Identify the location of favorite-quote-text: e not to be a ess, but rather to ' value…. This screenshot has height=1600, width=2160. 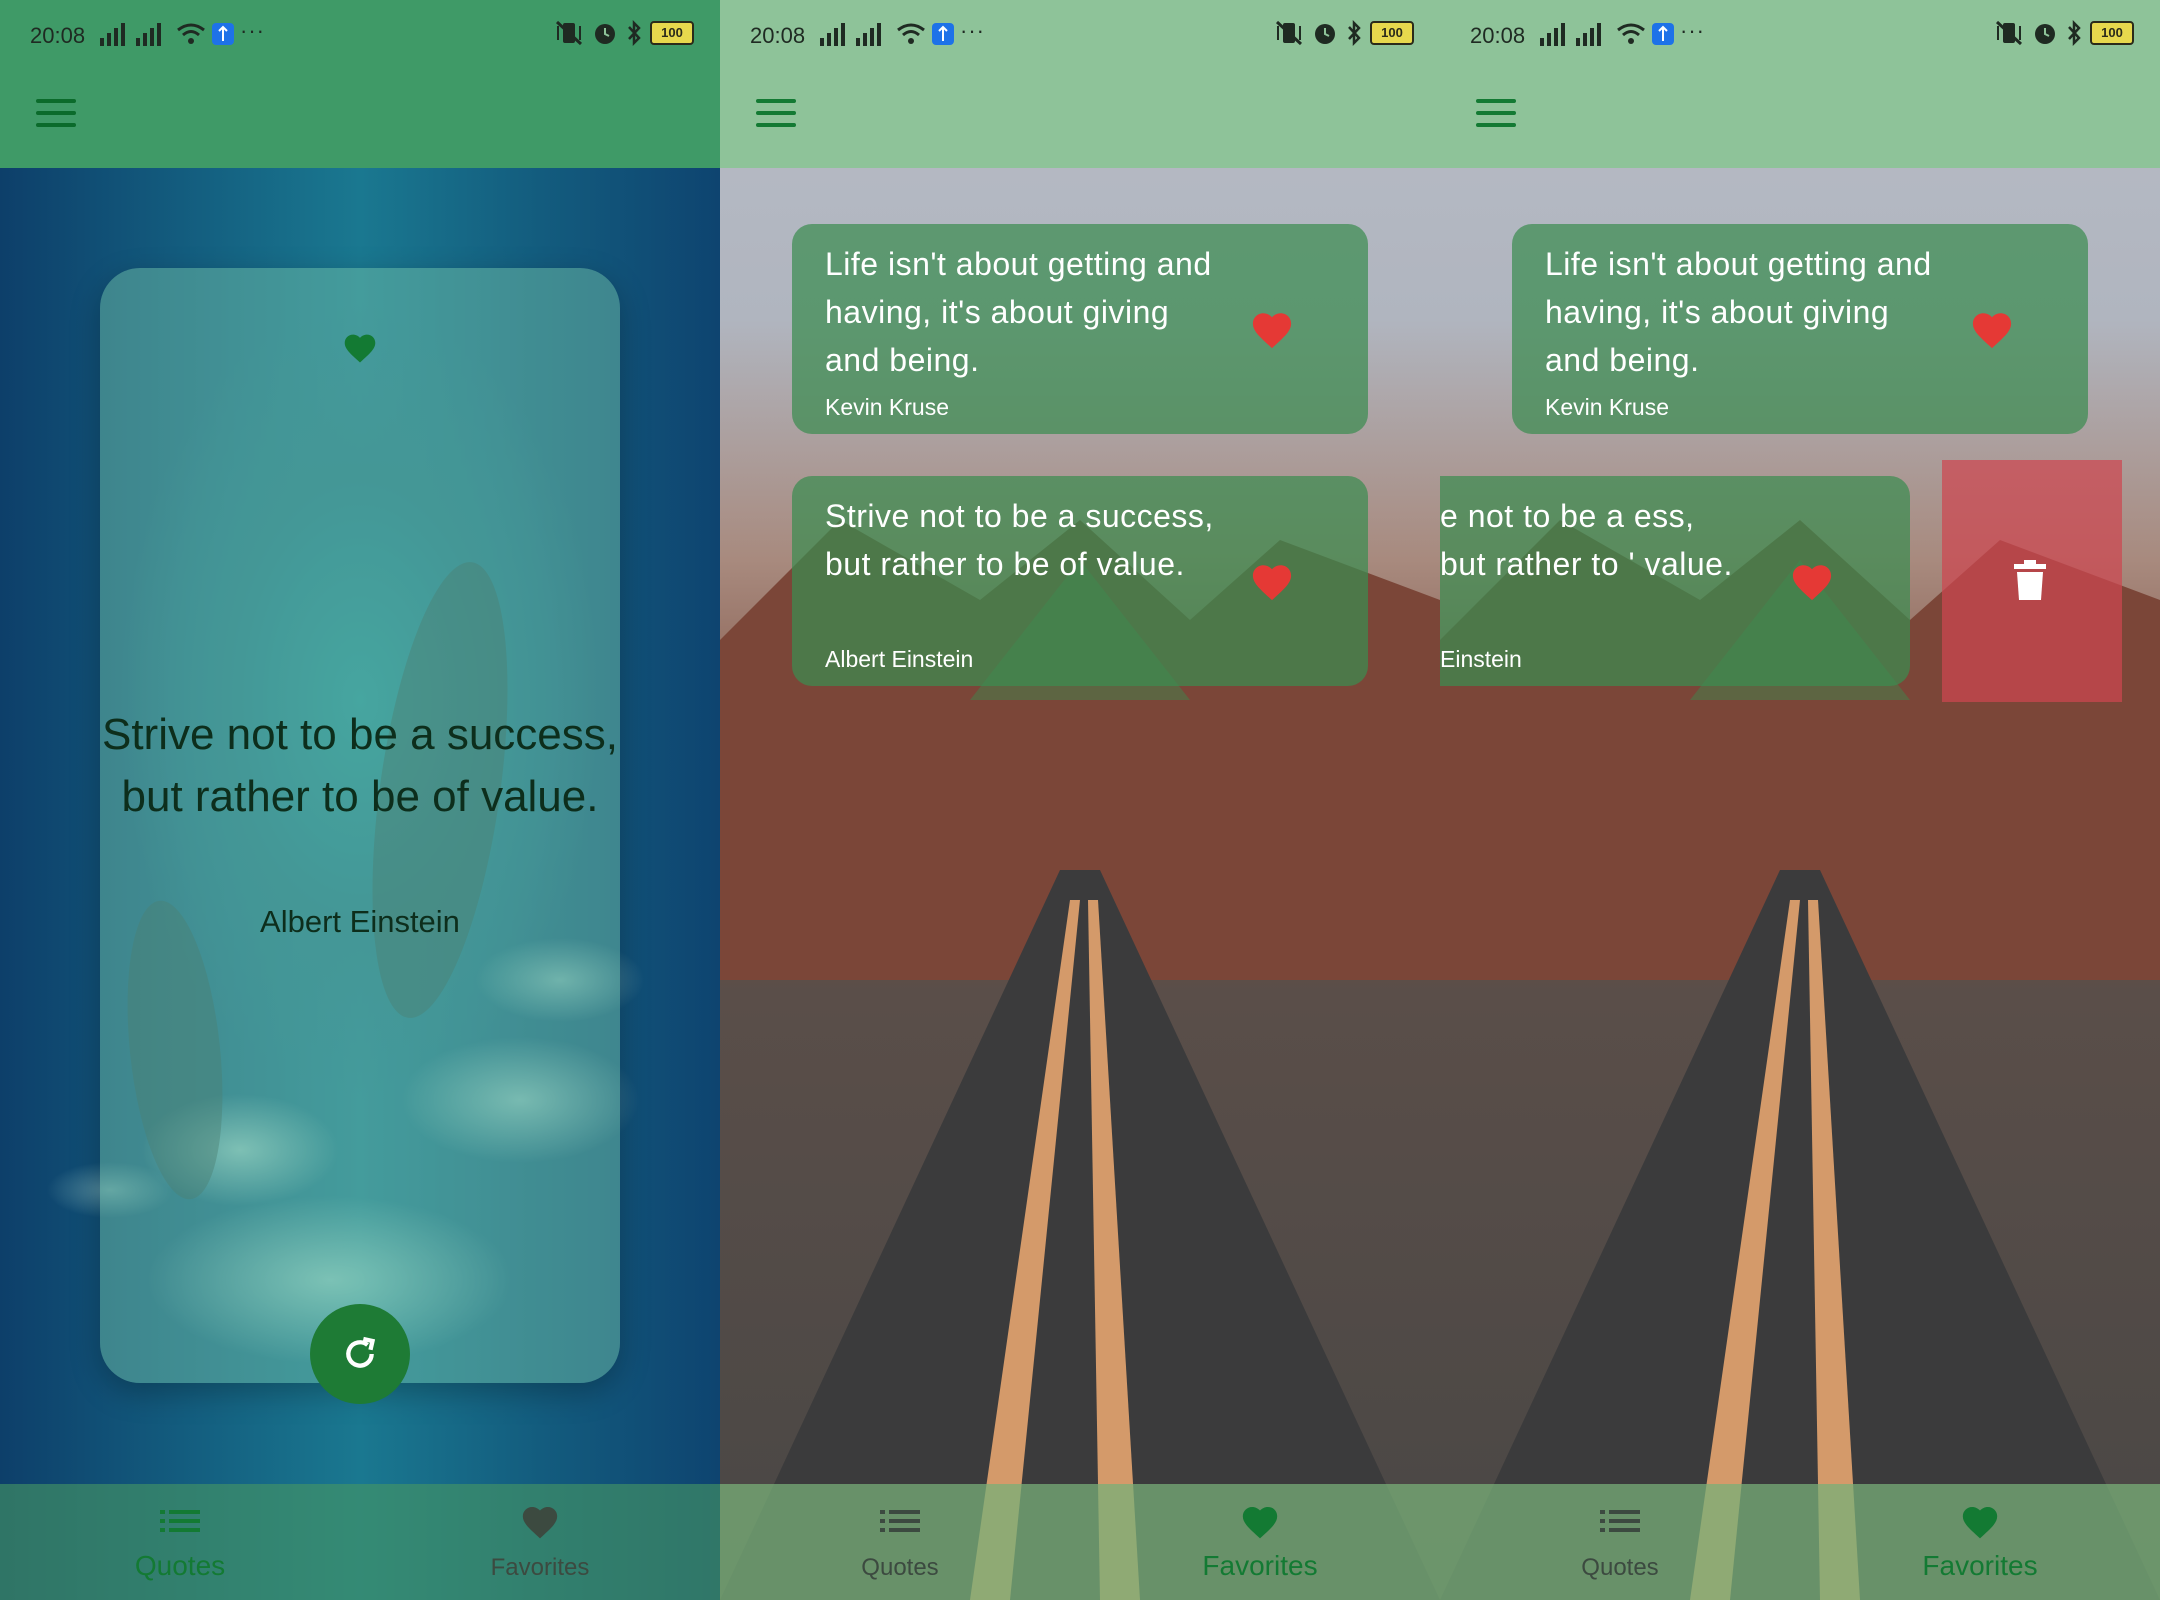
(1586, 540).